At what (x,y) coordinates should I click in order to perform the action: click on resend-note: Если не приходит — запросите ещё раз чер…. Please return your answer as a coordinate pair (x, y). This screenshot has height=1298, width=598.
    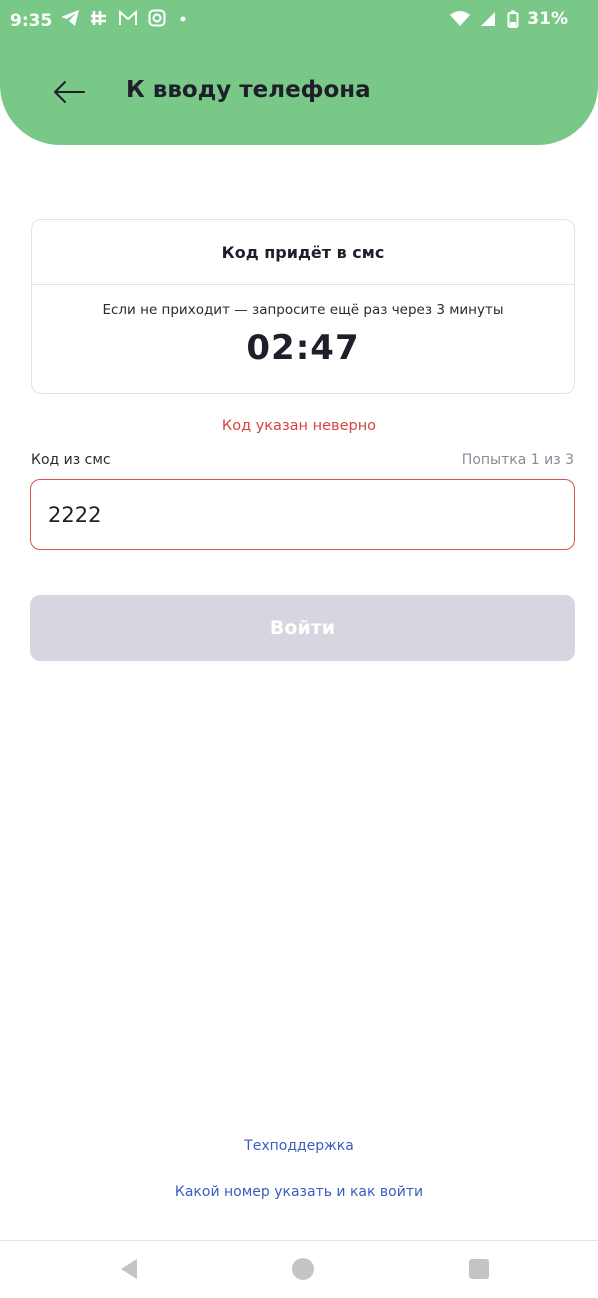
    Looking at the image, I should click on (303, 310).